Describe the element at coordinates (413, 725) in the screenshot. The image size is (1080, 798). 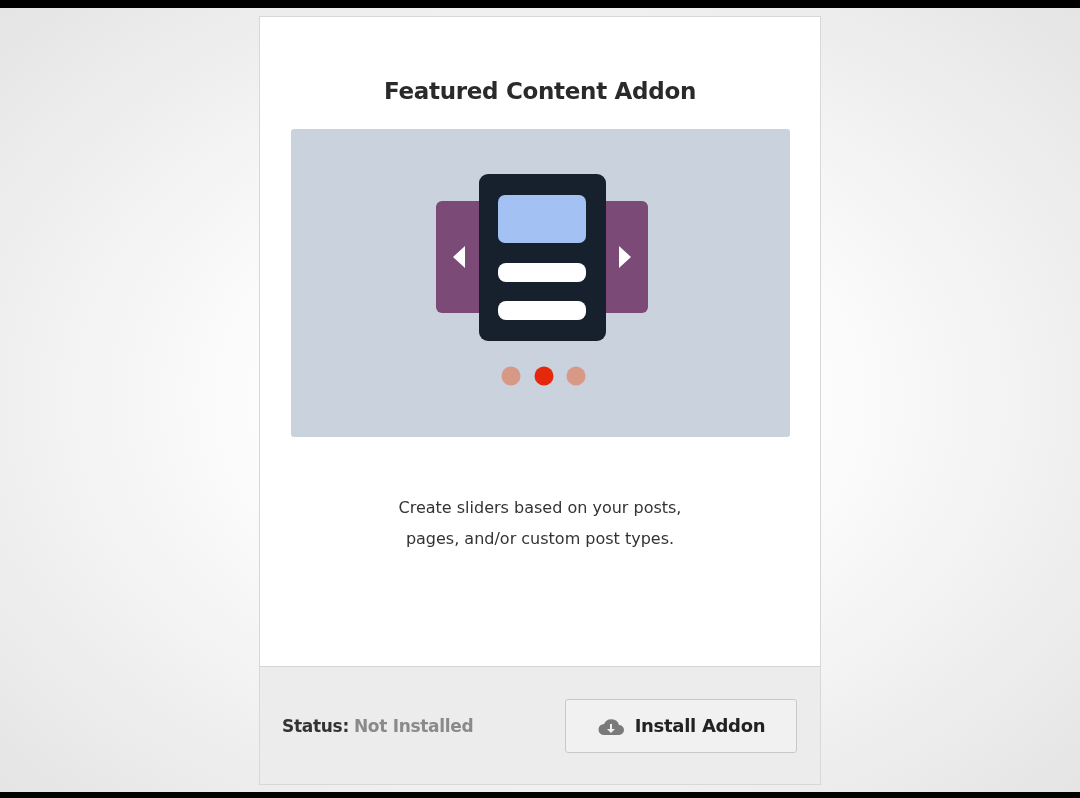
I see `status-value: Not Installed` at that location.